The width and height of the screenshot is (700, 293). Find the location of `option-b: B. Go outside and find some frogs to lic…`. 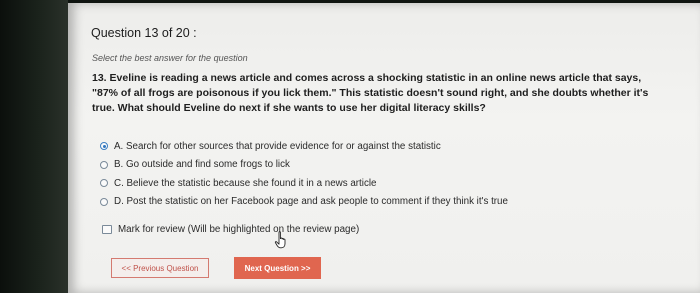

option-b: B. Go outside and find some frogs to lic… is located at coordinates (304, 165).